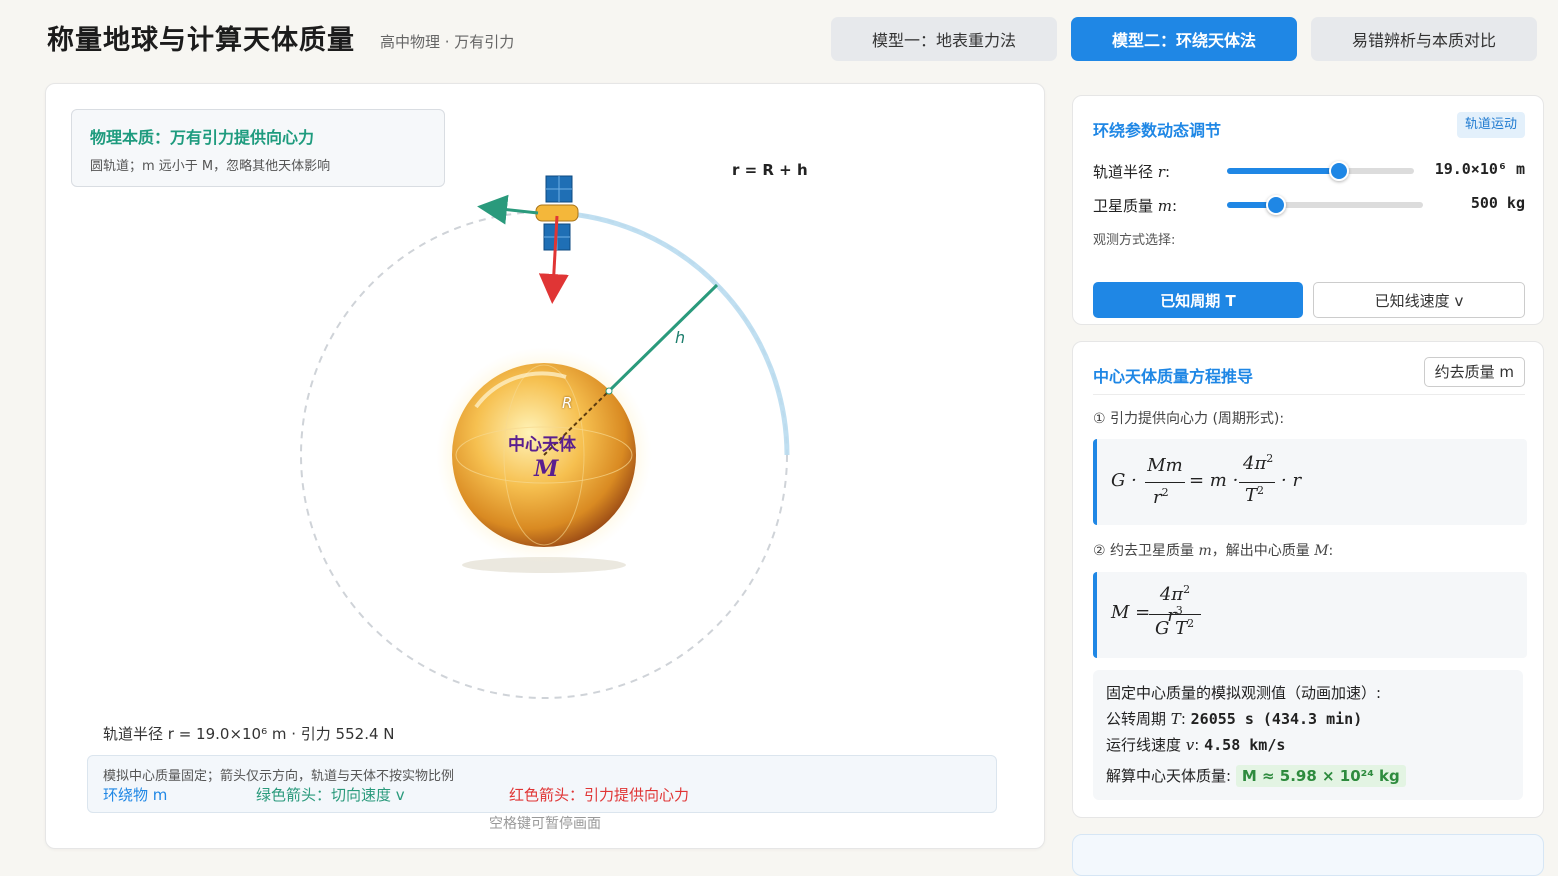 Image resolution: width=1558 pixels, height=876 pixels. Describe the element at coordinates (663, 338) in the screenshot. I see `altitude-h-line` at that location.